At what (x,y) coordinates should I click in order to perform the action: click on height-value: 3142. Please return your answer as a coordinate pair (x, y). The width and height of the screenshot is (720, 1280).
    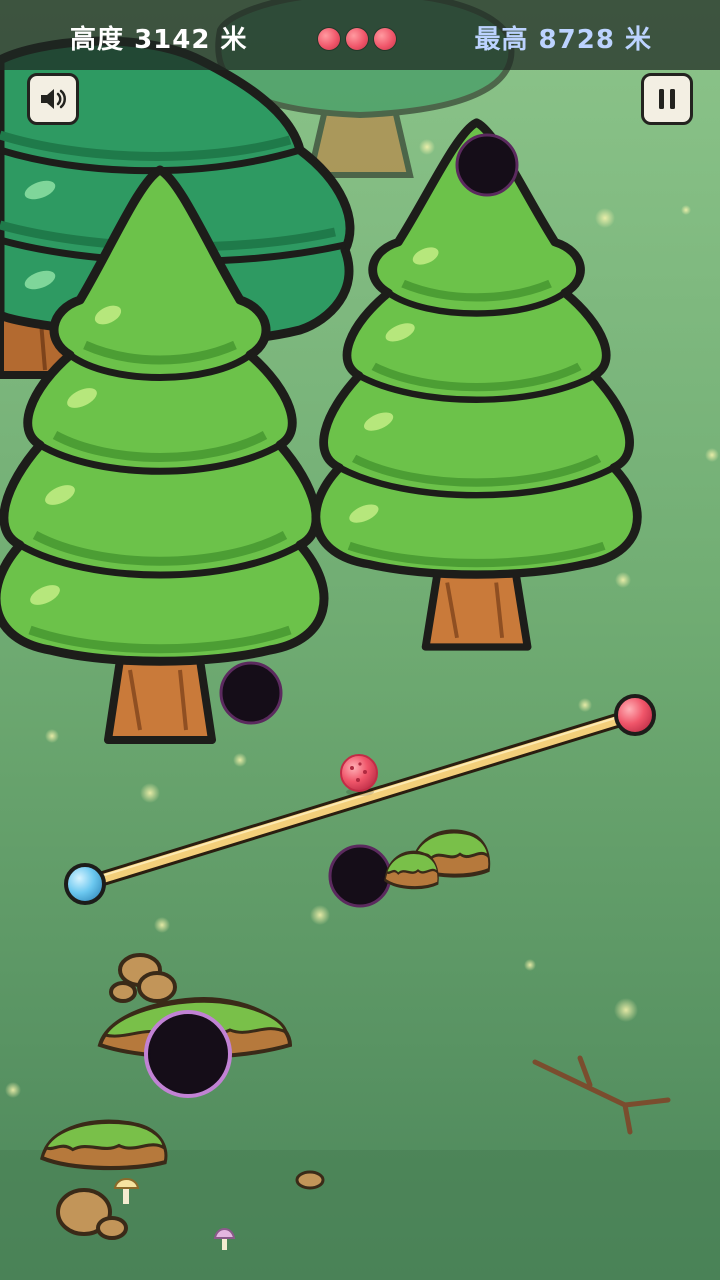
    Looking at the image, I should click on (172, 40).